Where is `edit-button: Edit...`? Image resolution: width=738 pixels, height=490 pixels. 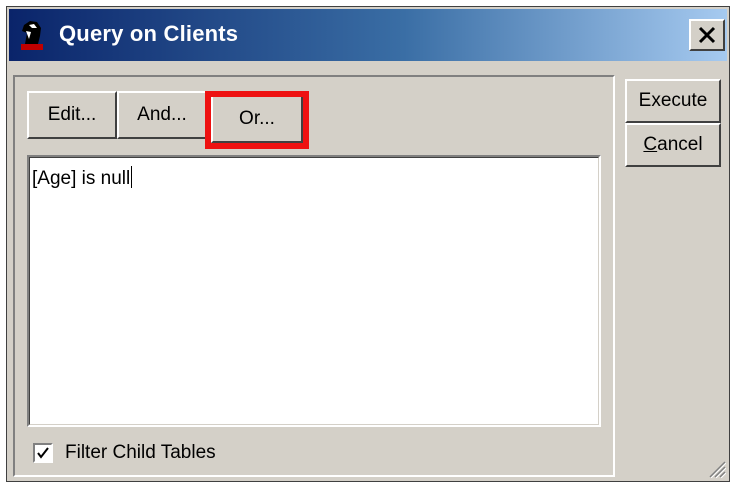 edit-button: Edit... is located at coordinates (72, 115).